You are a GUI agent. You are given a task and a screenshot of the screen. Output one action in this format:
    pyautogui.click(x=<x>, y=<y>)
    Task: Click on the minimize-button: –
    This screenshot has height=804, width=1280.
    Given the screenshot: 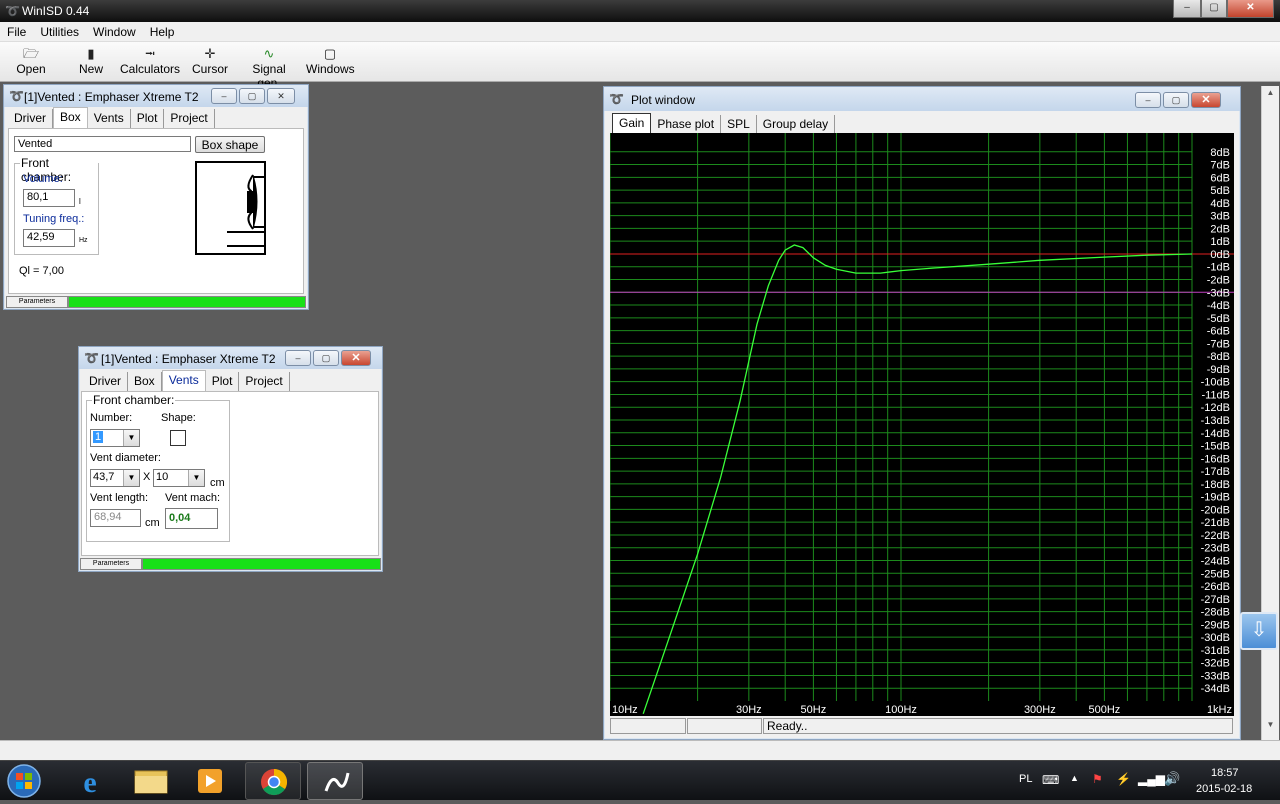 What is the action you would take?
    pyautogui.click(x=1187, y=9)
    